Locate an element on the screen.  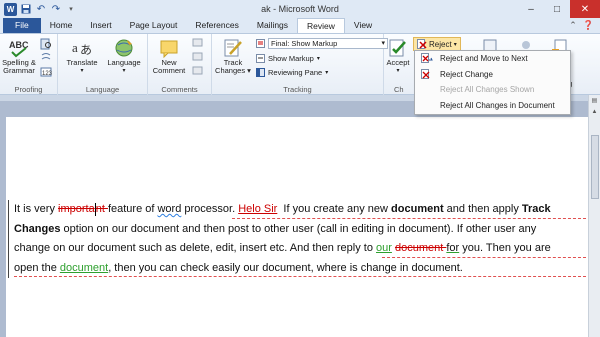
maximize-button: □ is located at coordinates (557, 9).